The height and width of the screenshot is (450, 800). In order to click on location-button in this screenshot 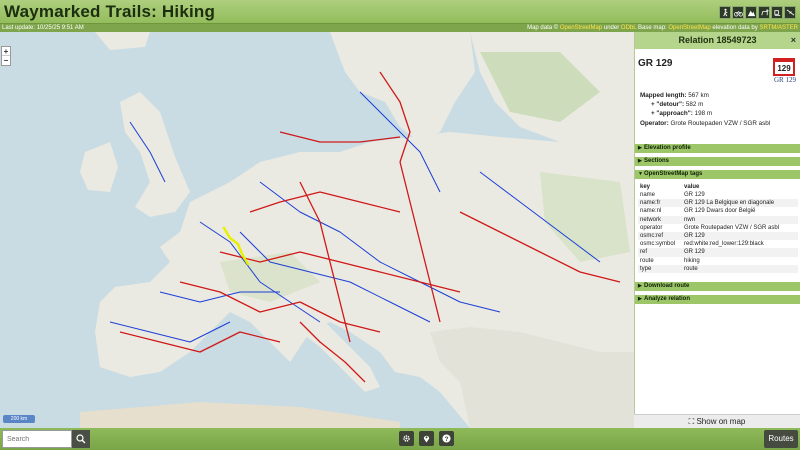, I will do `click(426, 438)`.